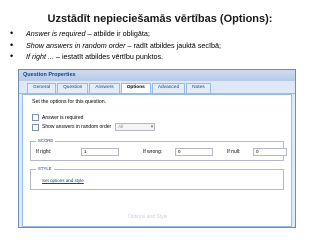 The width and height of the screenshot is (320, 240). Describe the element at coordinates (35, 117) in the screenshot. I see `answer-required-checkbox` at that location.